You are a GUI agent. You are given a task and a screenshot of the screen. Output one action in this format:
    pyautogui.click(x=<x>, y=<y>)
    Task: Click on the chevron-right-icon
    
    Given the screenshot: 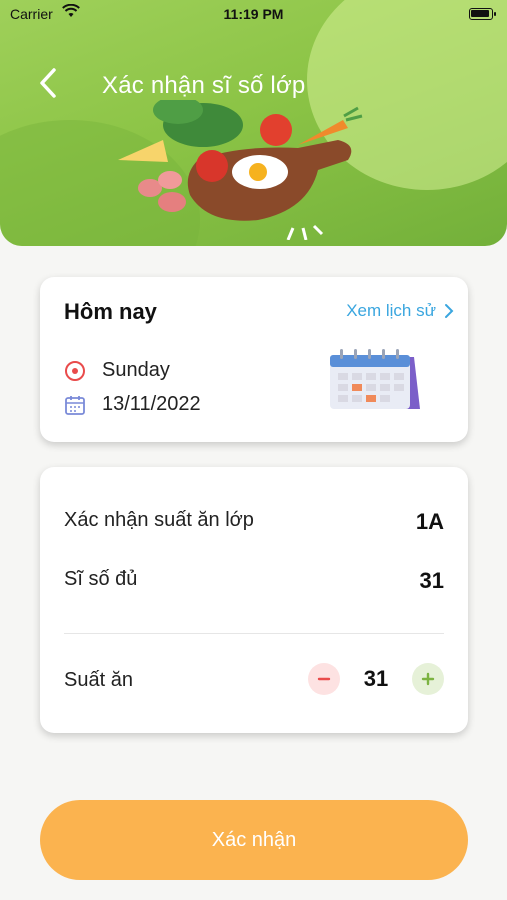 What is the action you would take?
    pyautogui.click(x=449, y=311)
    